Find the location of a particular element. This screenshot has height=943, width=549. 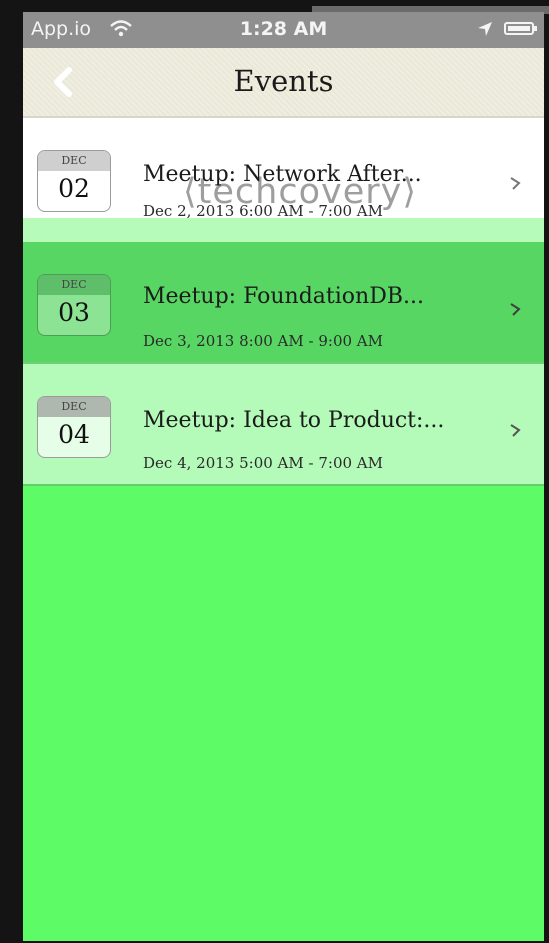

battery-fill is located at coordinates (519, 28).